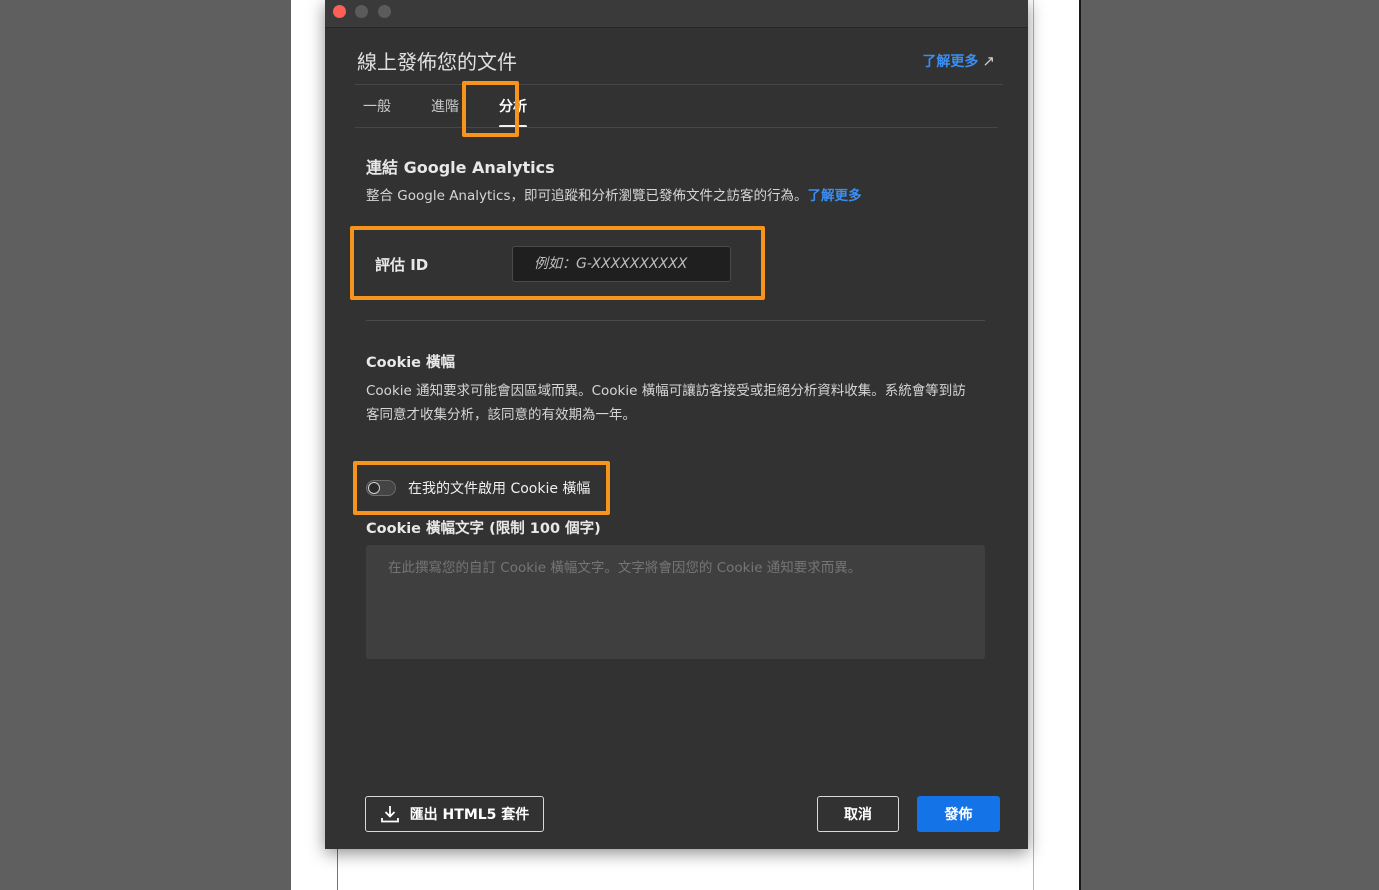  What do you see at coordinates (389, 814) in the screenshot?
I see `download-icon` at bounding box center [389, 814].